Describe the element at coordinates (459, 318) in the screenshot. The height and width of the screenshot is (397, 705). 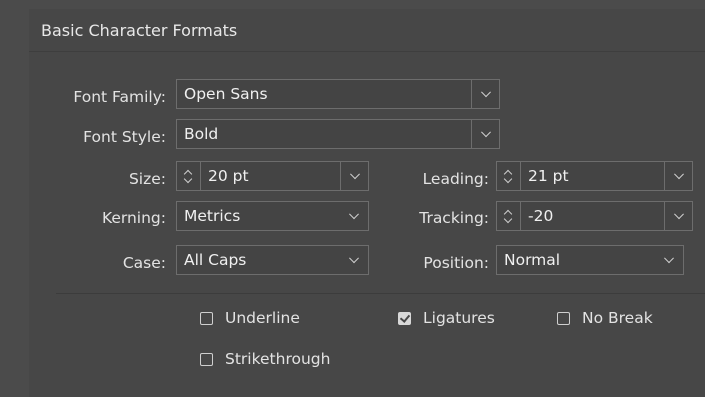
I see `ligatures-label: Ligatures` at that location.